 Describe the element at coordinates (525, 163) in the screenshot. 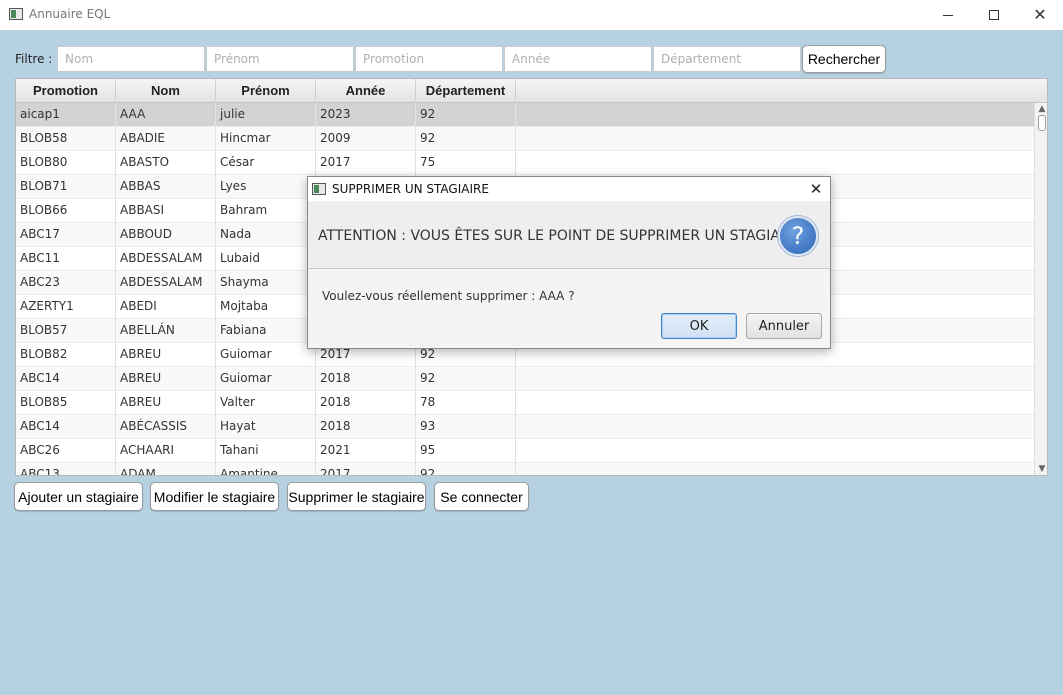

I see `table-row: BLOB80 ABASTO César 2017 75` at that location.